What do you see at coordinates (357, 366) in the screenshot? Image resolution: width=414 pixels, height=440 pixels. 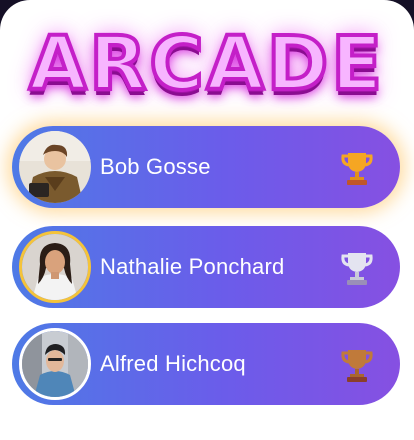 I see `bronze-trophy-icon` at bounding box center [357, 366].